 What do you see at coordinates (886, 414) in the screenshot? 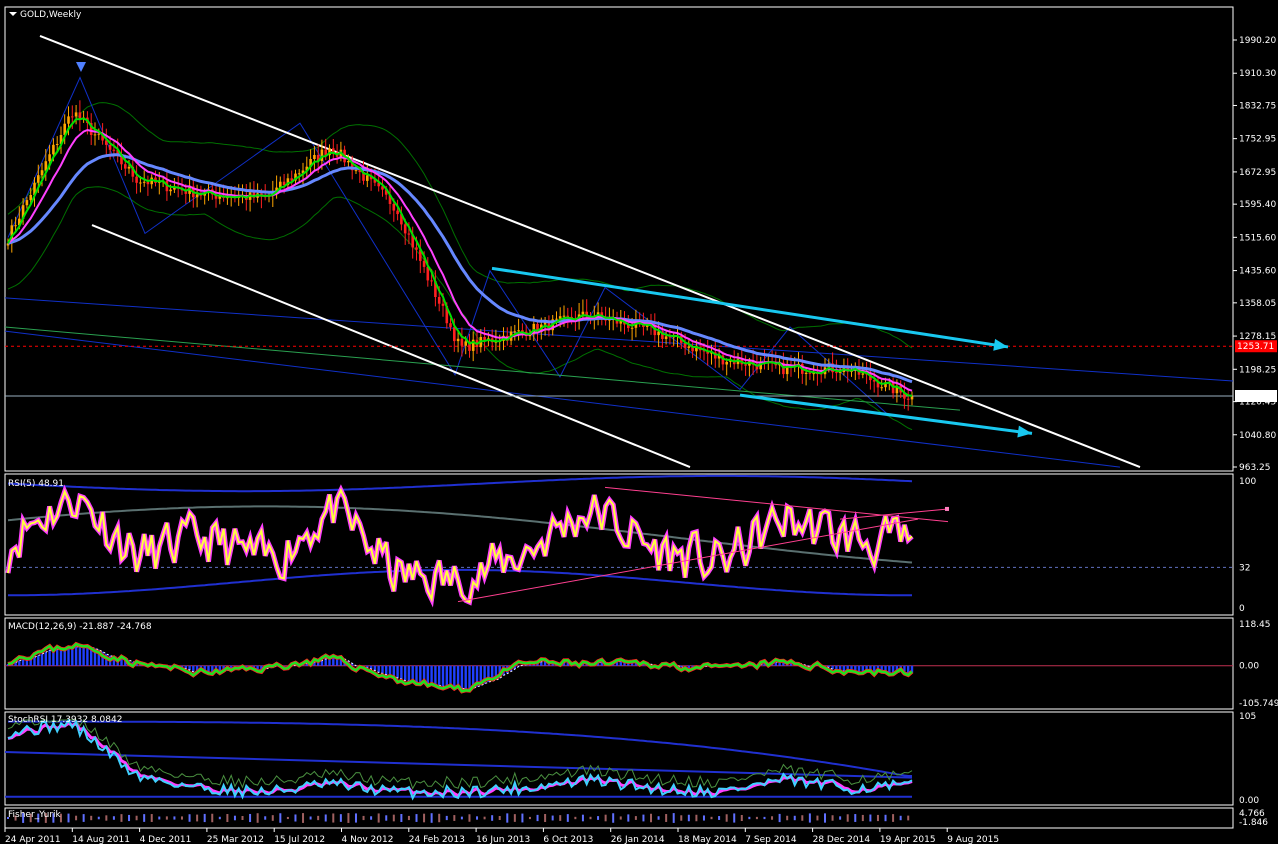
I see `cyan-arrow-lower` at bounding box center [886, 414].